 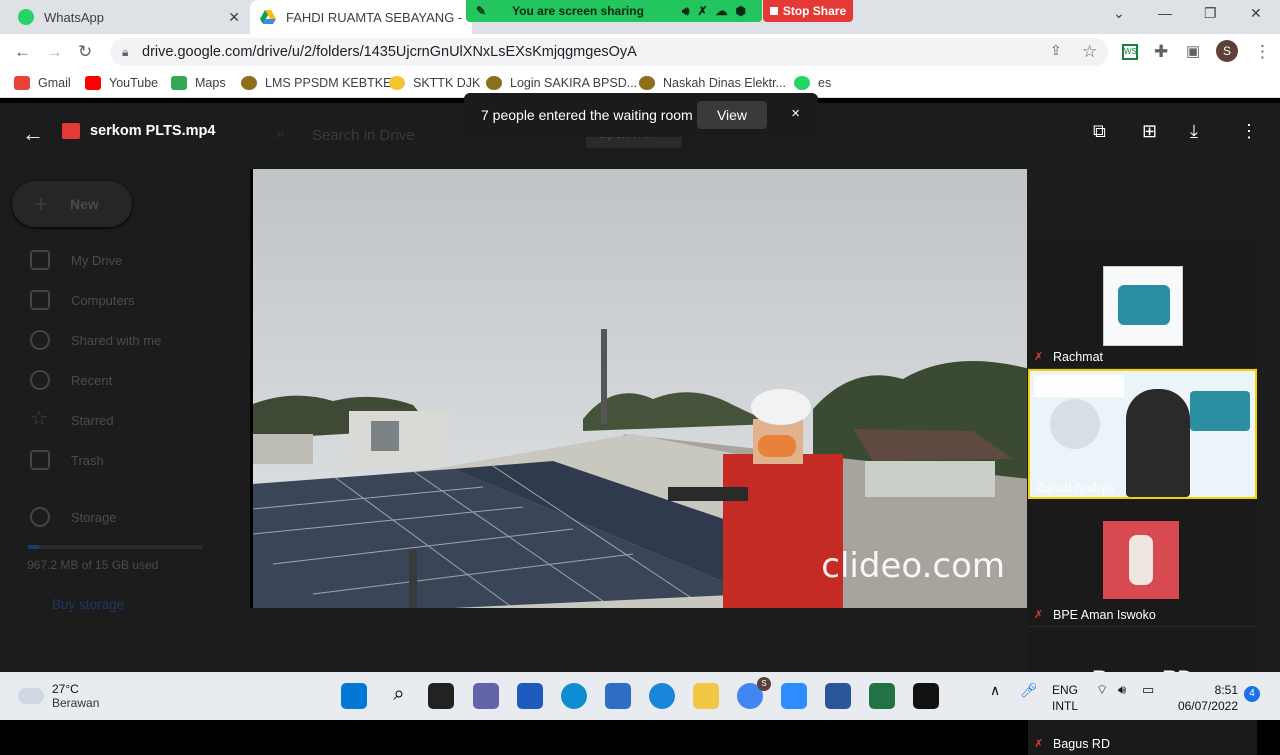 What do you see at coordinates (530, 696) in the screenshot?
I see `store-icon` at bounding box center [530, 696].